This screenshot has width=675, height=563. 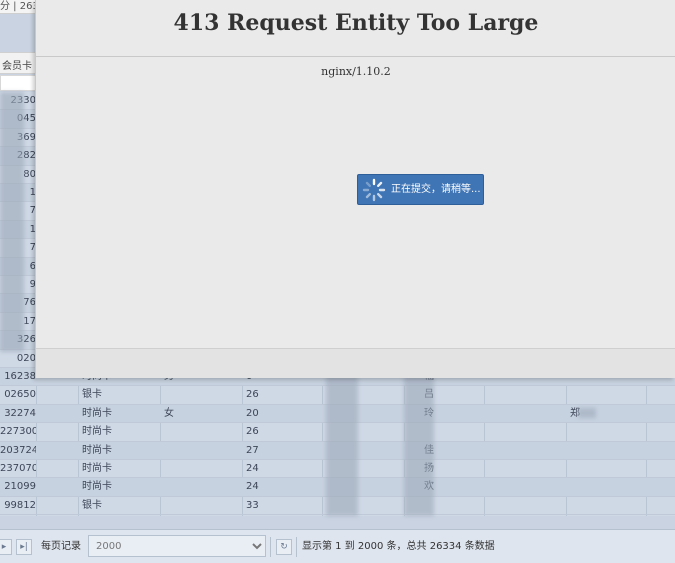 I want to click on refresh-button: ↻, so click(x=284, y=547).